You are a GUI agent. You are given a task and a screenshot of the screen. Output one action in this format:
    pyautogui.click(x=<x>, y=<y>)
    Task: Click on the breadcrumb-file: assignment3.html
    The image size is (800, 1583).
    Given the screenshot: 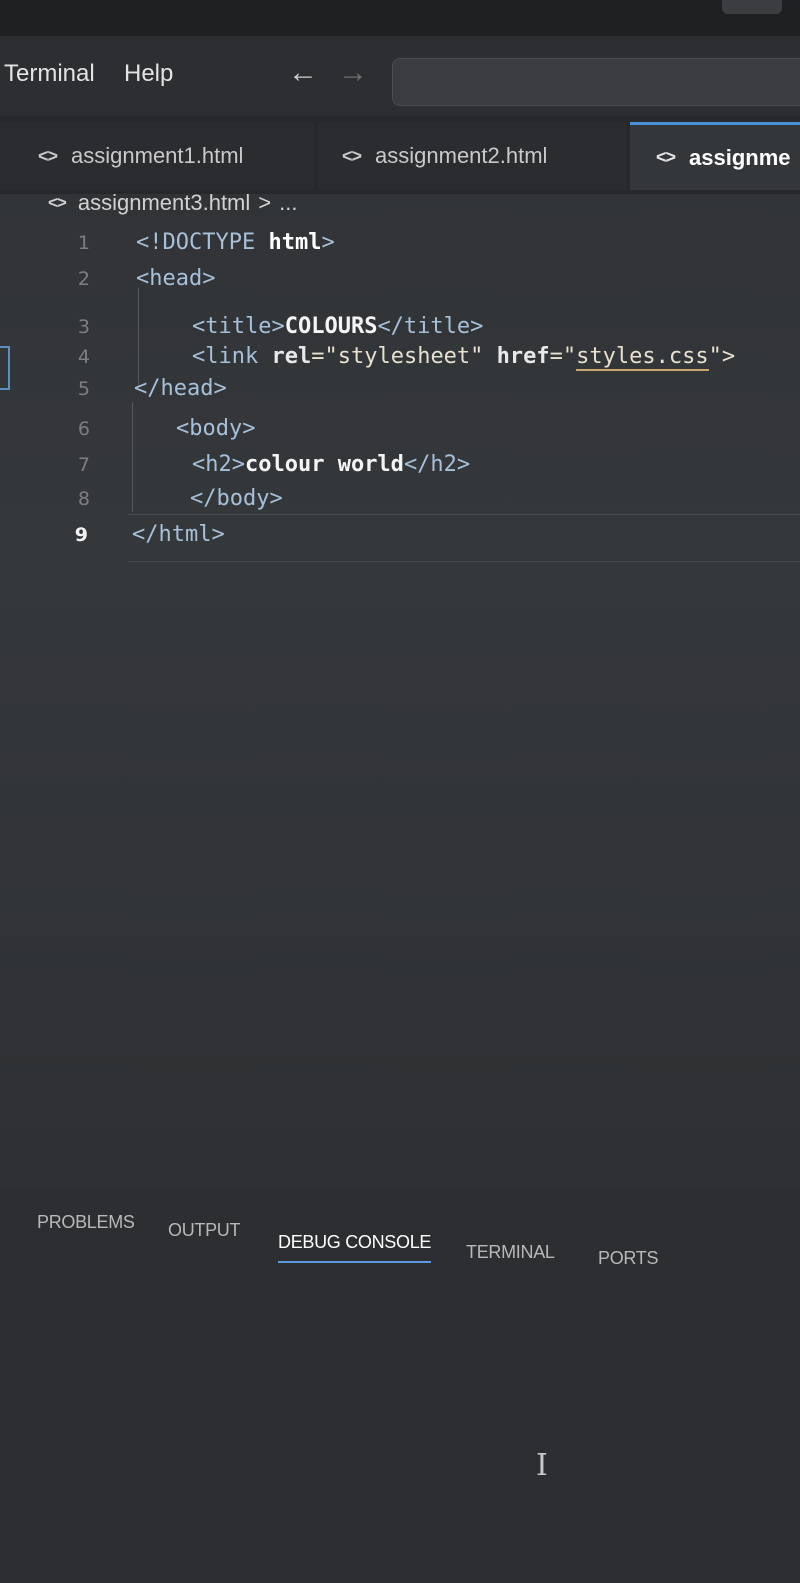 What is the action you would take?
    pyautogui.click(x=164, y=203)
    